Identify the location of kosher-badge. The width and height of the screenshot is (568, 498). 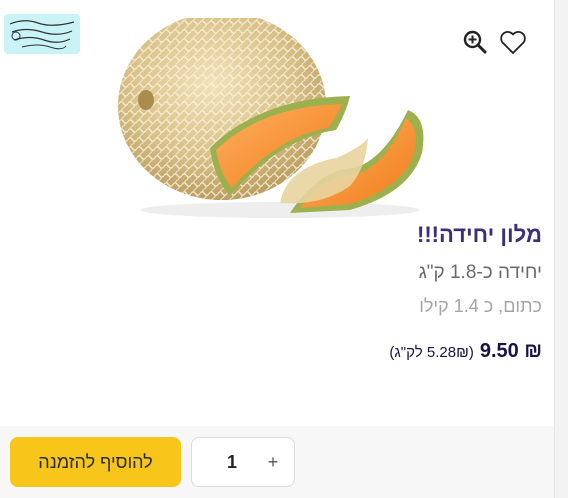
(42, 34).